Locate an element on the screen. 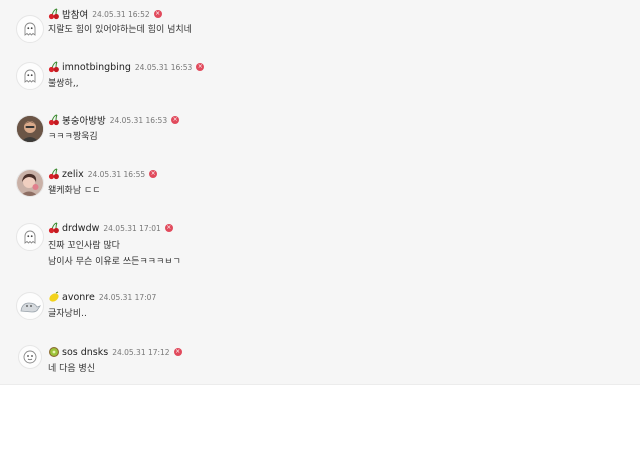 Image resolution: width=640 pixels, height=459 pixels. lemon-icon is located at coordinates (54, 297).